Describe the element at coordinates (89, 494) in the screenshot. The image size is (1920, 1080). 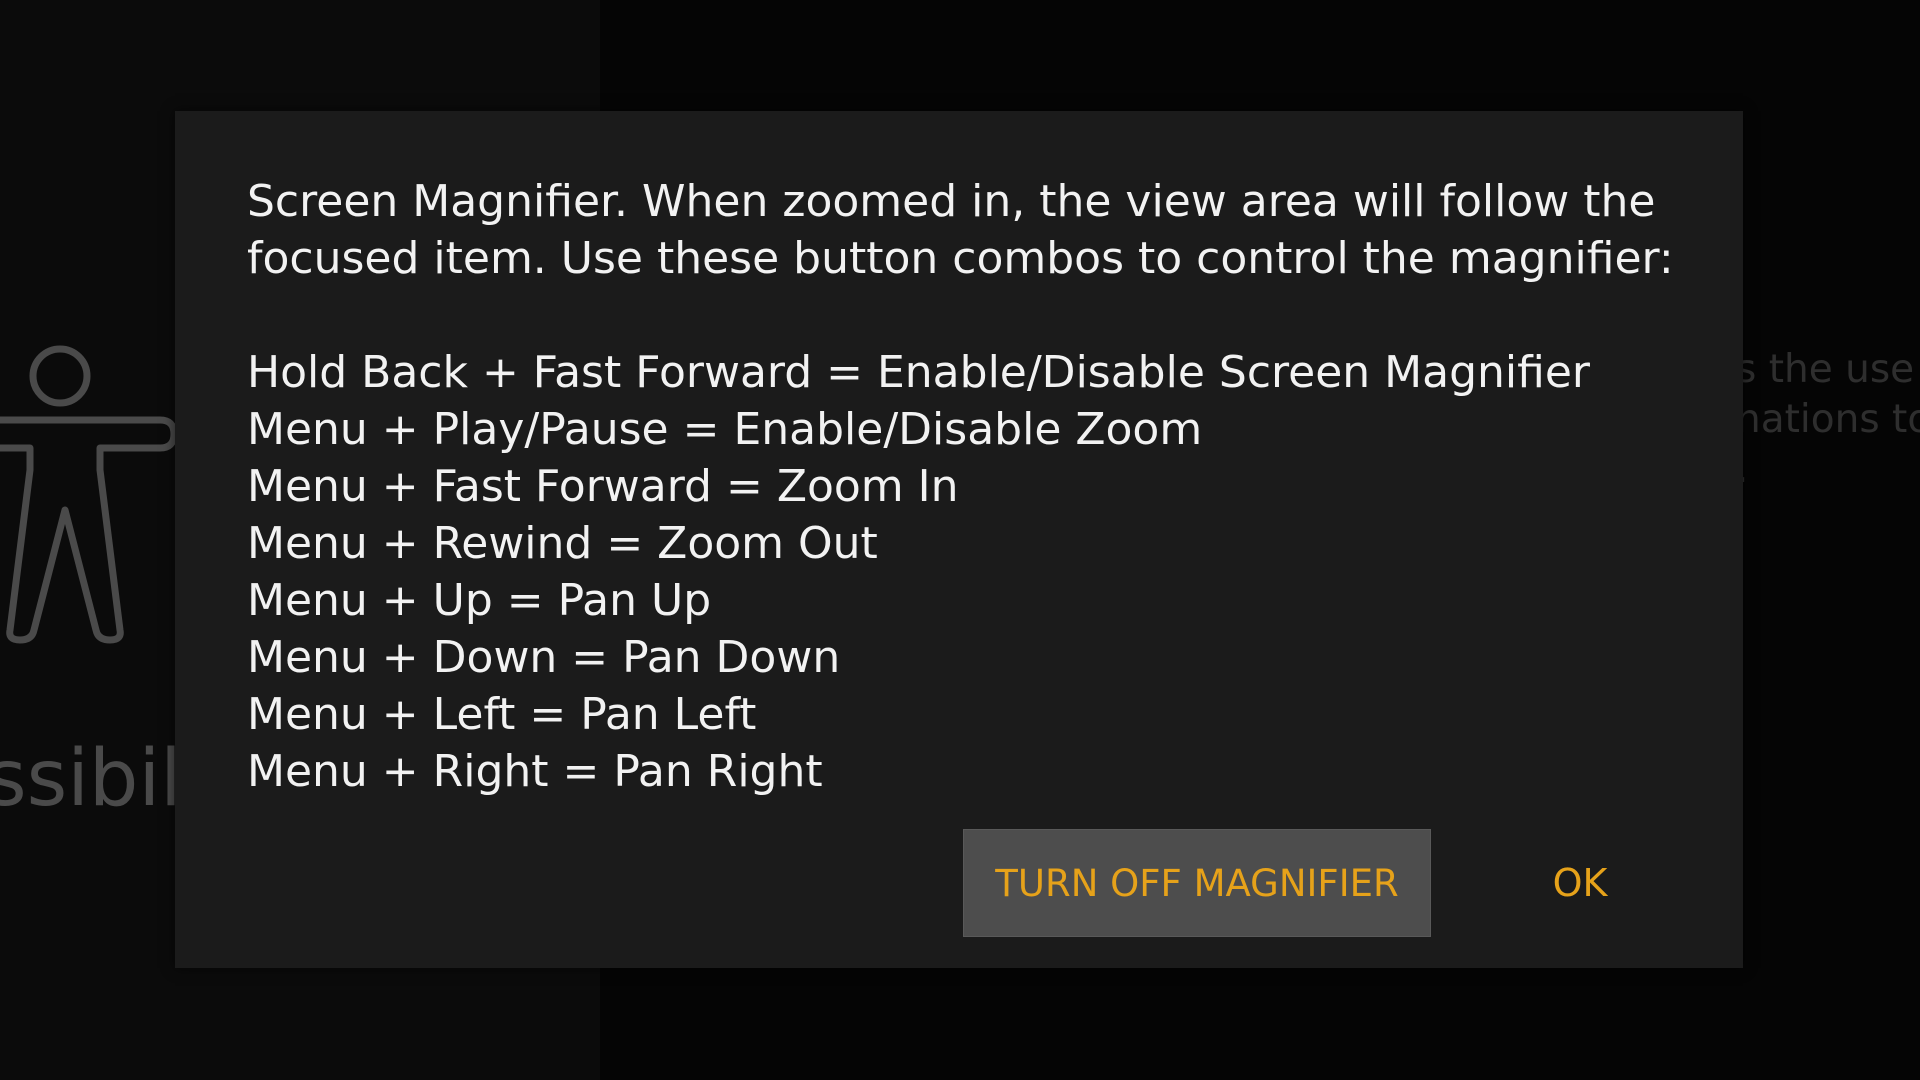
I see `accessibility-person-icon` at that location.